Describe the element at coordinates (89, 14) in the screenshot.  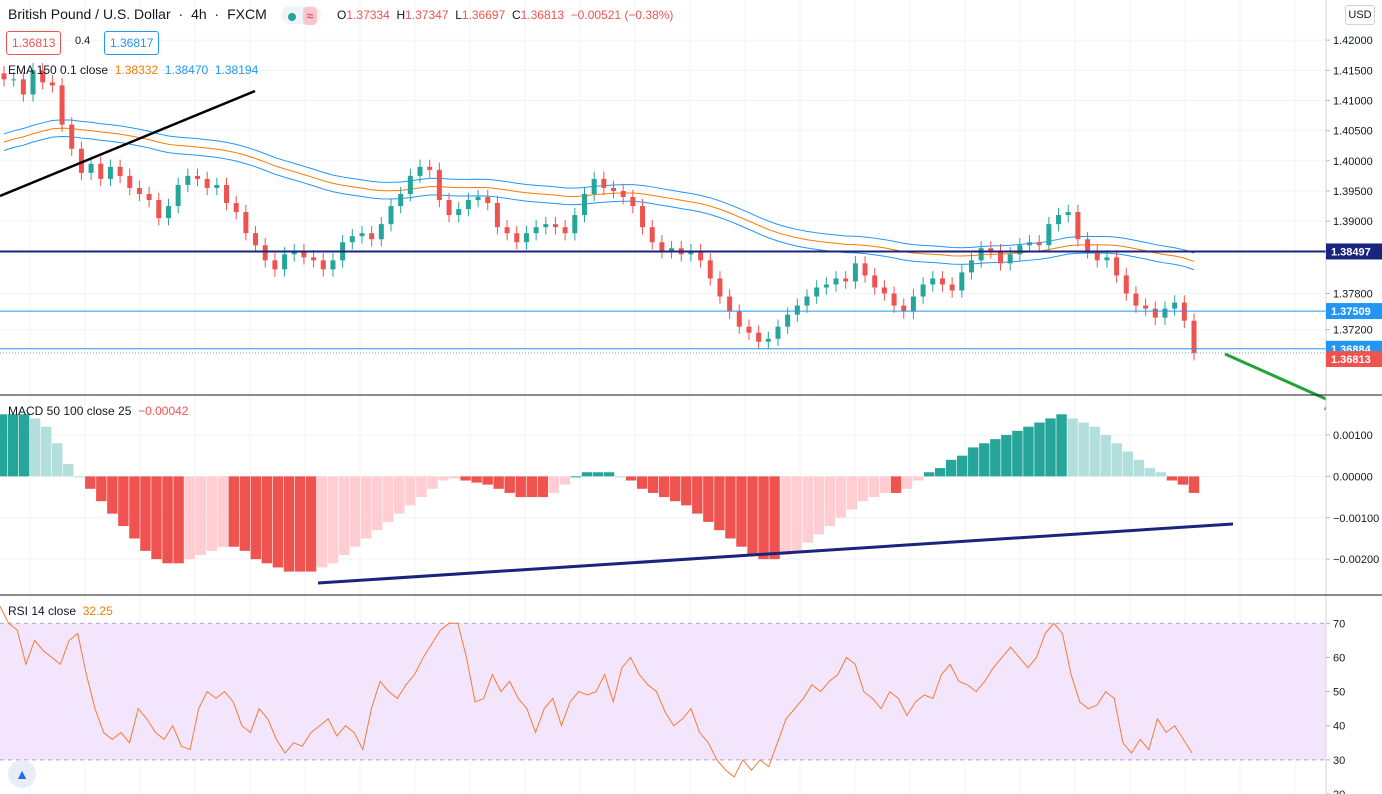
I see `symbol-name: British Pound / U.S. Dollar` at that location.